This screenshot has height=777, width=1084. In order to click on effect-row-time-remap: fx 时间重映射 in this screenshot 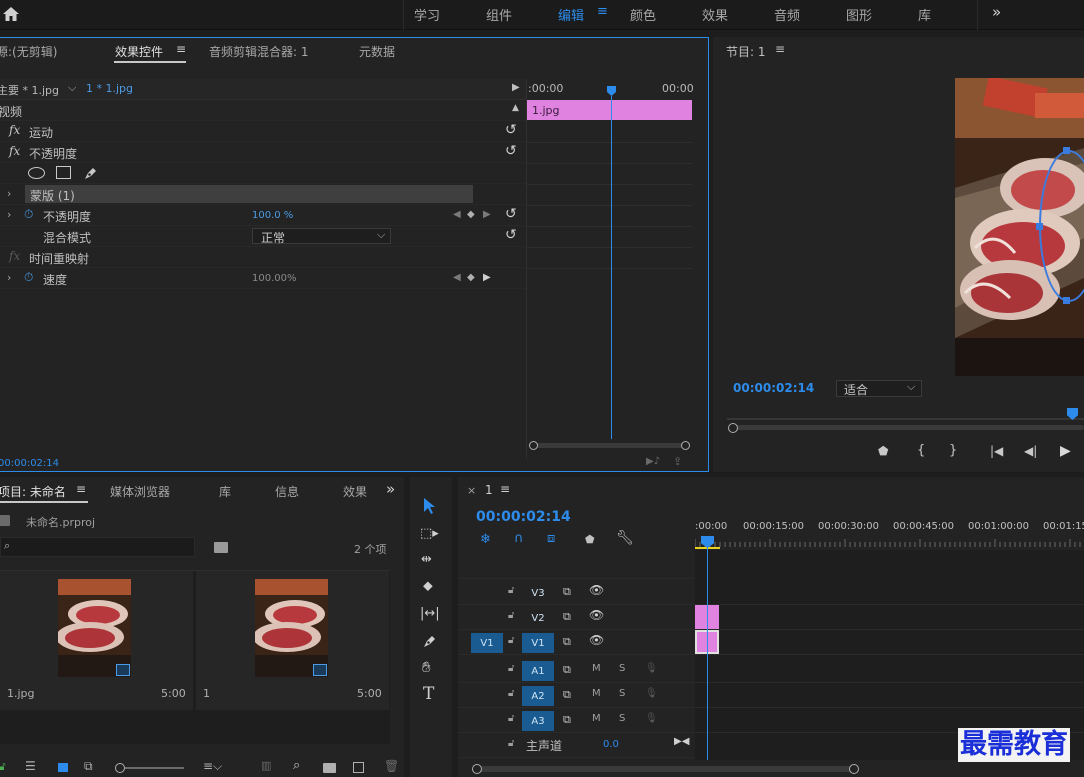, I will do `click(263, 257)`.